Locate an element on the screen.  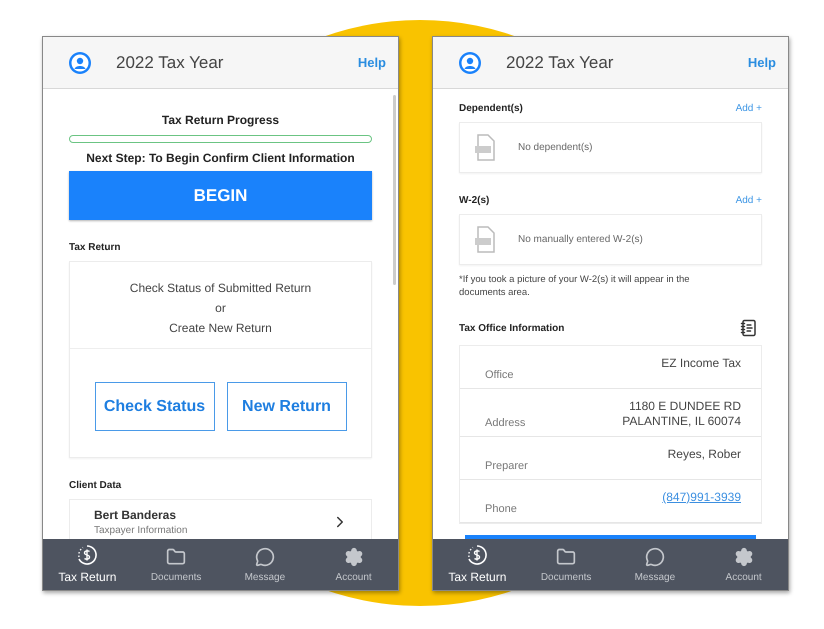
field-value: EZ Income Tax is located at coordinates (701, 363).